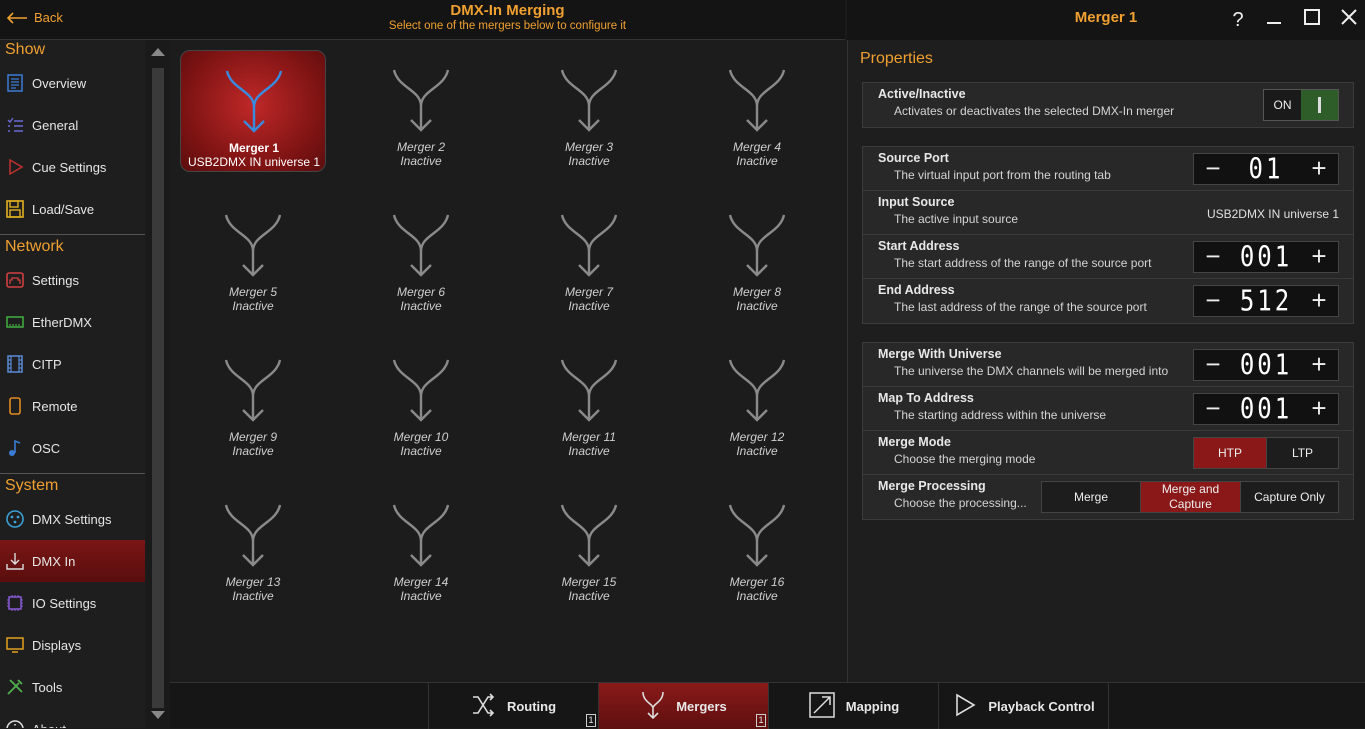 The image size is (1365, 729). Describe the element at coordinates (589, 546) in the screenshot. I see `merger-tile: Merger 15 Inactive` at that location.